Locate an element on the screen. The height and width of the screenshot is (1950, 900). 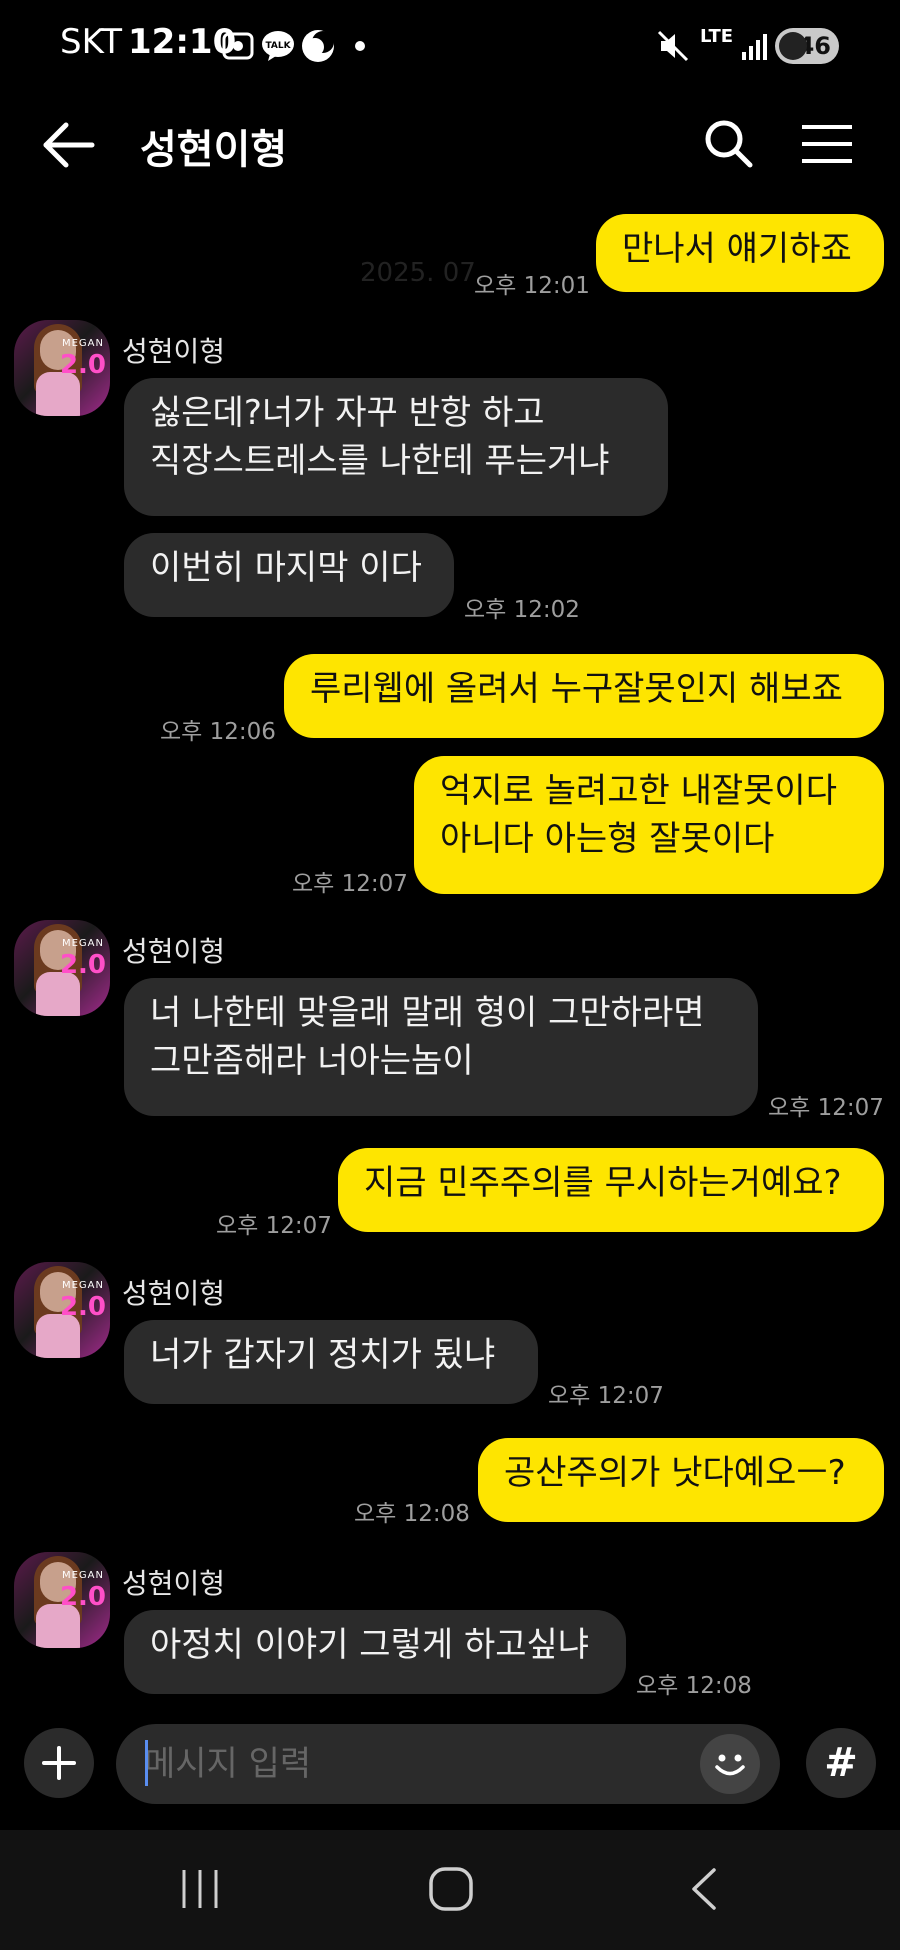
chat-title: 성현이형 is located at coordinates (214, 150).